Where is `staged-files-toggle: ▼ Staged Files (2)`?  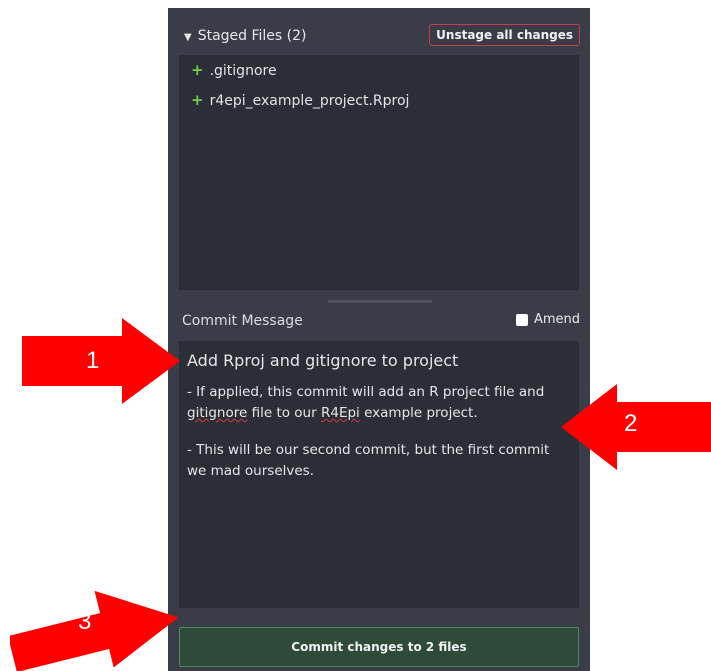 staged-files-toggle: ▼ Staged Files (2) is located at coordinates (245, 36).